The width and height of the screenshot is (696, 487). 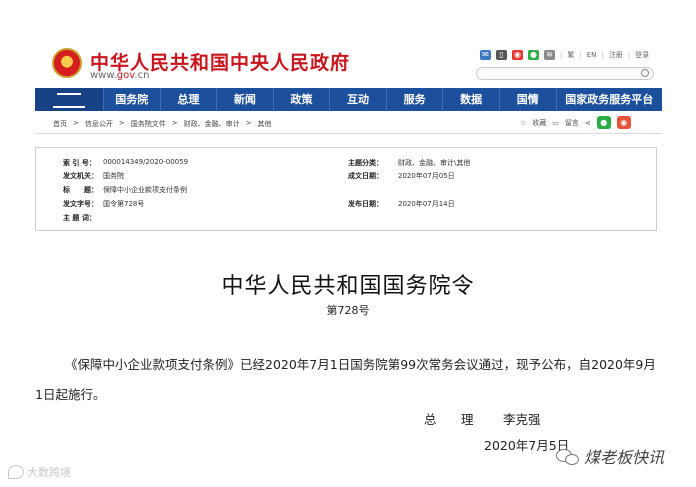 What do you see at coordinates (104, 204) in the screenshot?
I see `info-docno-row: 发文字号： 国令第728号` at bounding box center [104, 204].